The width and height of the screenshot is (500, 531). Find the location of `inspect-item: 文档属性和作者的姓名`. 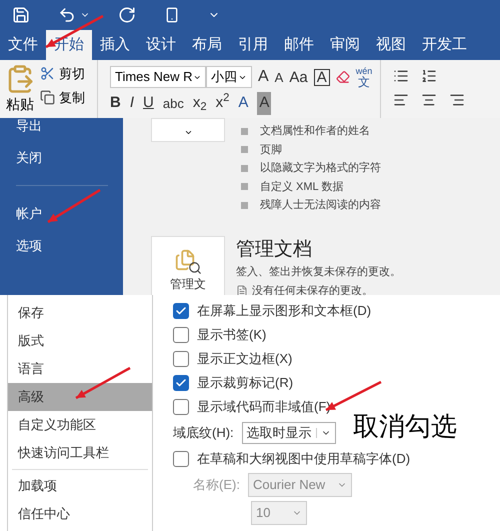

inspect-item: 文档属性和作者的姓名 is located at coordinates (315, 131).